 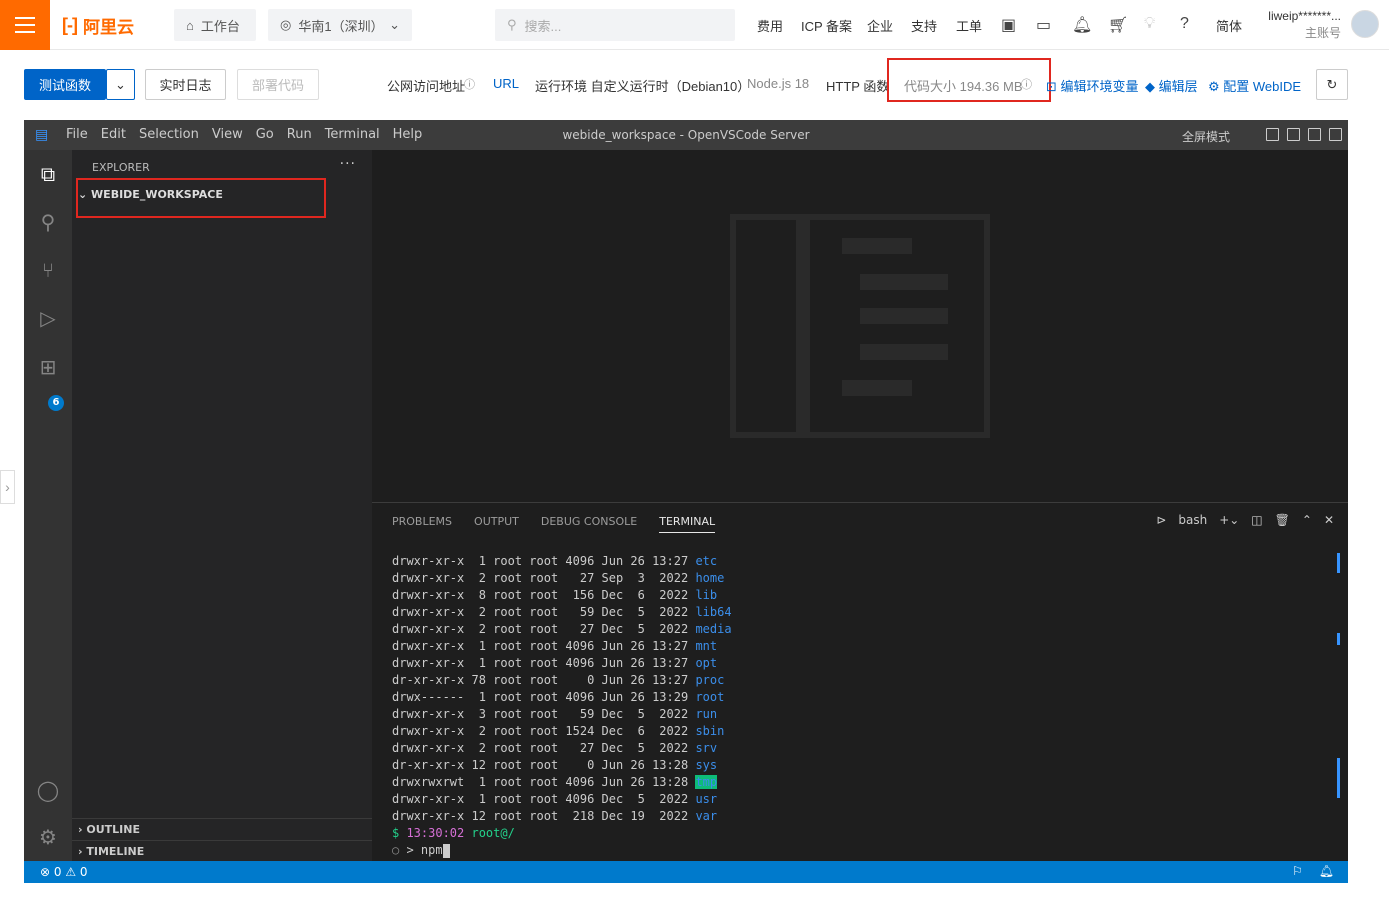 I want to click on toggle-panel-icon, so click(x=1293, y=134).